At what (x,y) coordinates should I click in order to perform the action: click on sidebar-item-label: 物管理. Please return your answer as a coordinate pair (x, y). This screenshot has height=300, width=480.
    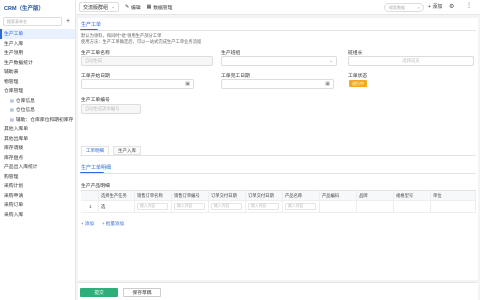
    Looking at the image, I should click on (11, 82).